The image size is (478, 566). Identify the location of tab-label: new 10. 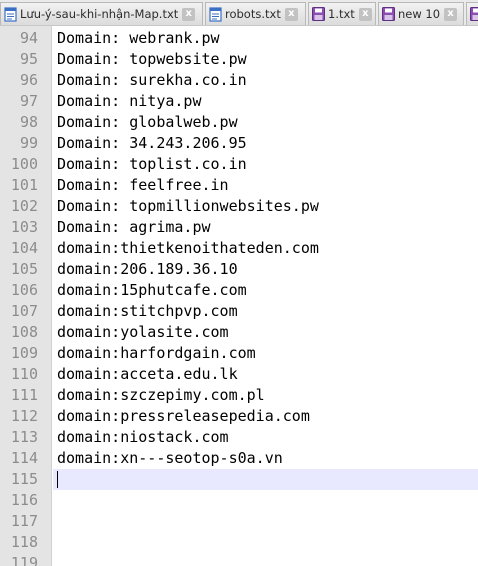
(419, 14).